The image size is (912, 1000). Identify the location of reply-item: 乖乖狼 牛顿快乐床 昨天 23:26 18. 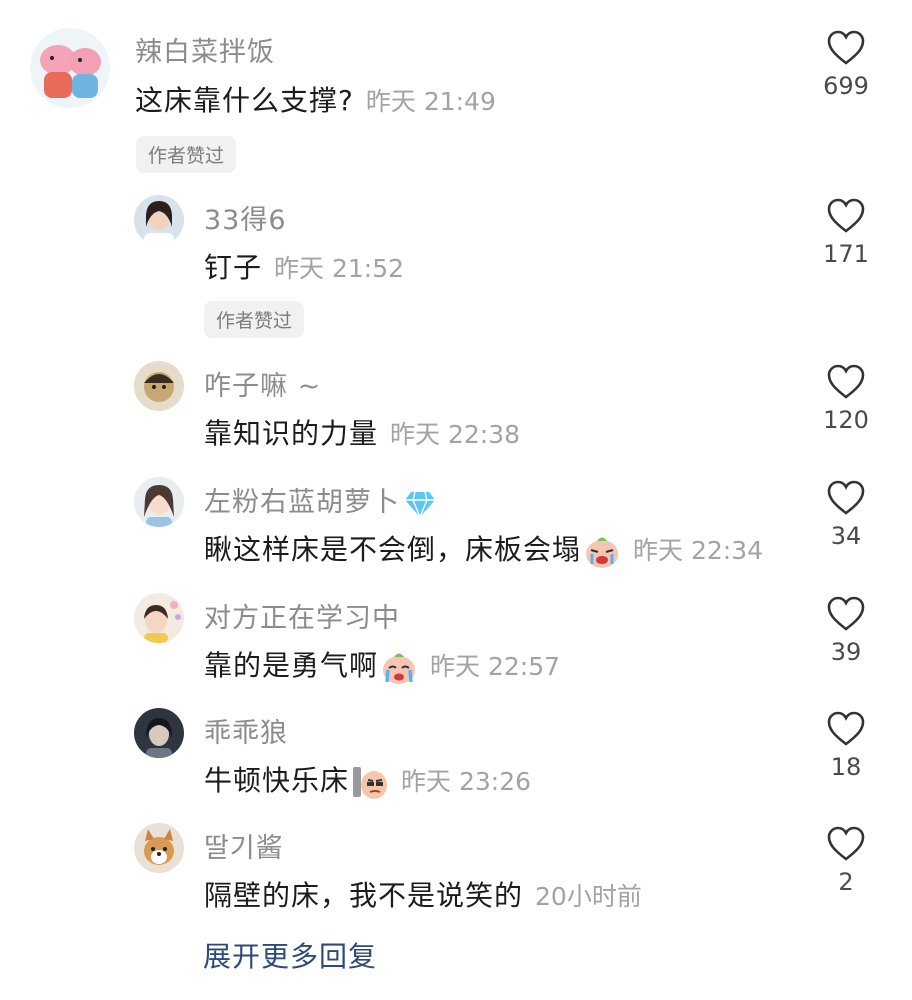
(456, 758).